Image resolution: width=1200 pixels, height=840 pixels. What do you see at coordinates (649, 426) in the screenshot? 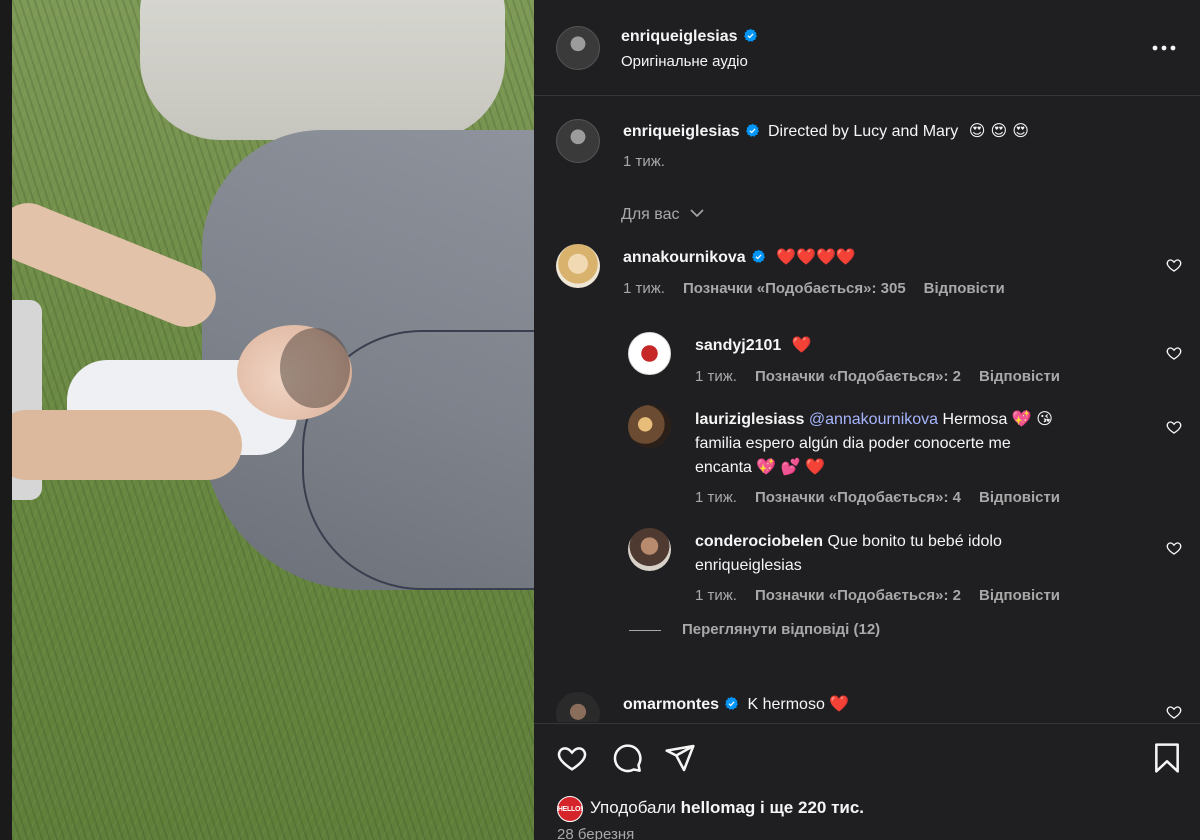
I see `comment-avatar-lauriziglesiass` at bounding box center [649, 426].